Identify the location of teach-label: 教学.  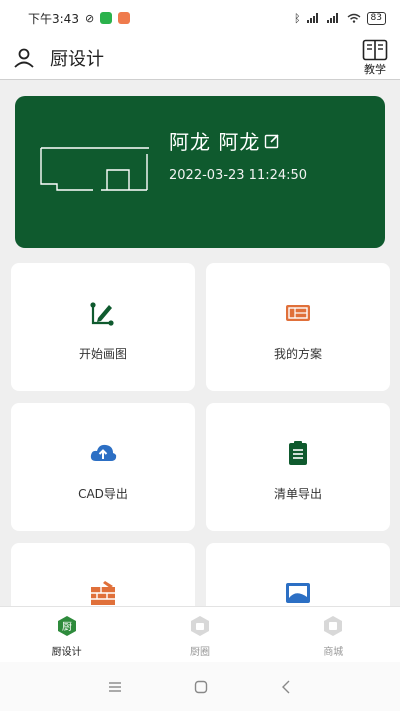
(375, 69).